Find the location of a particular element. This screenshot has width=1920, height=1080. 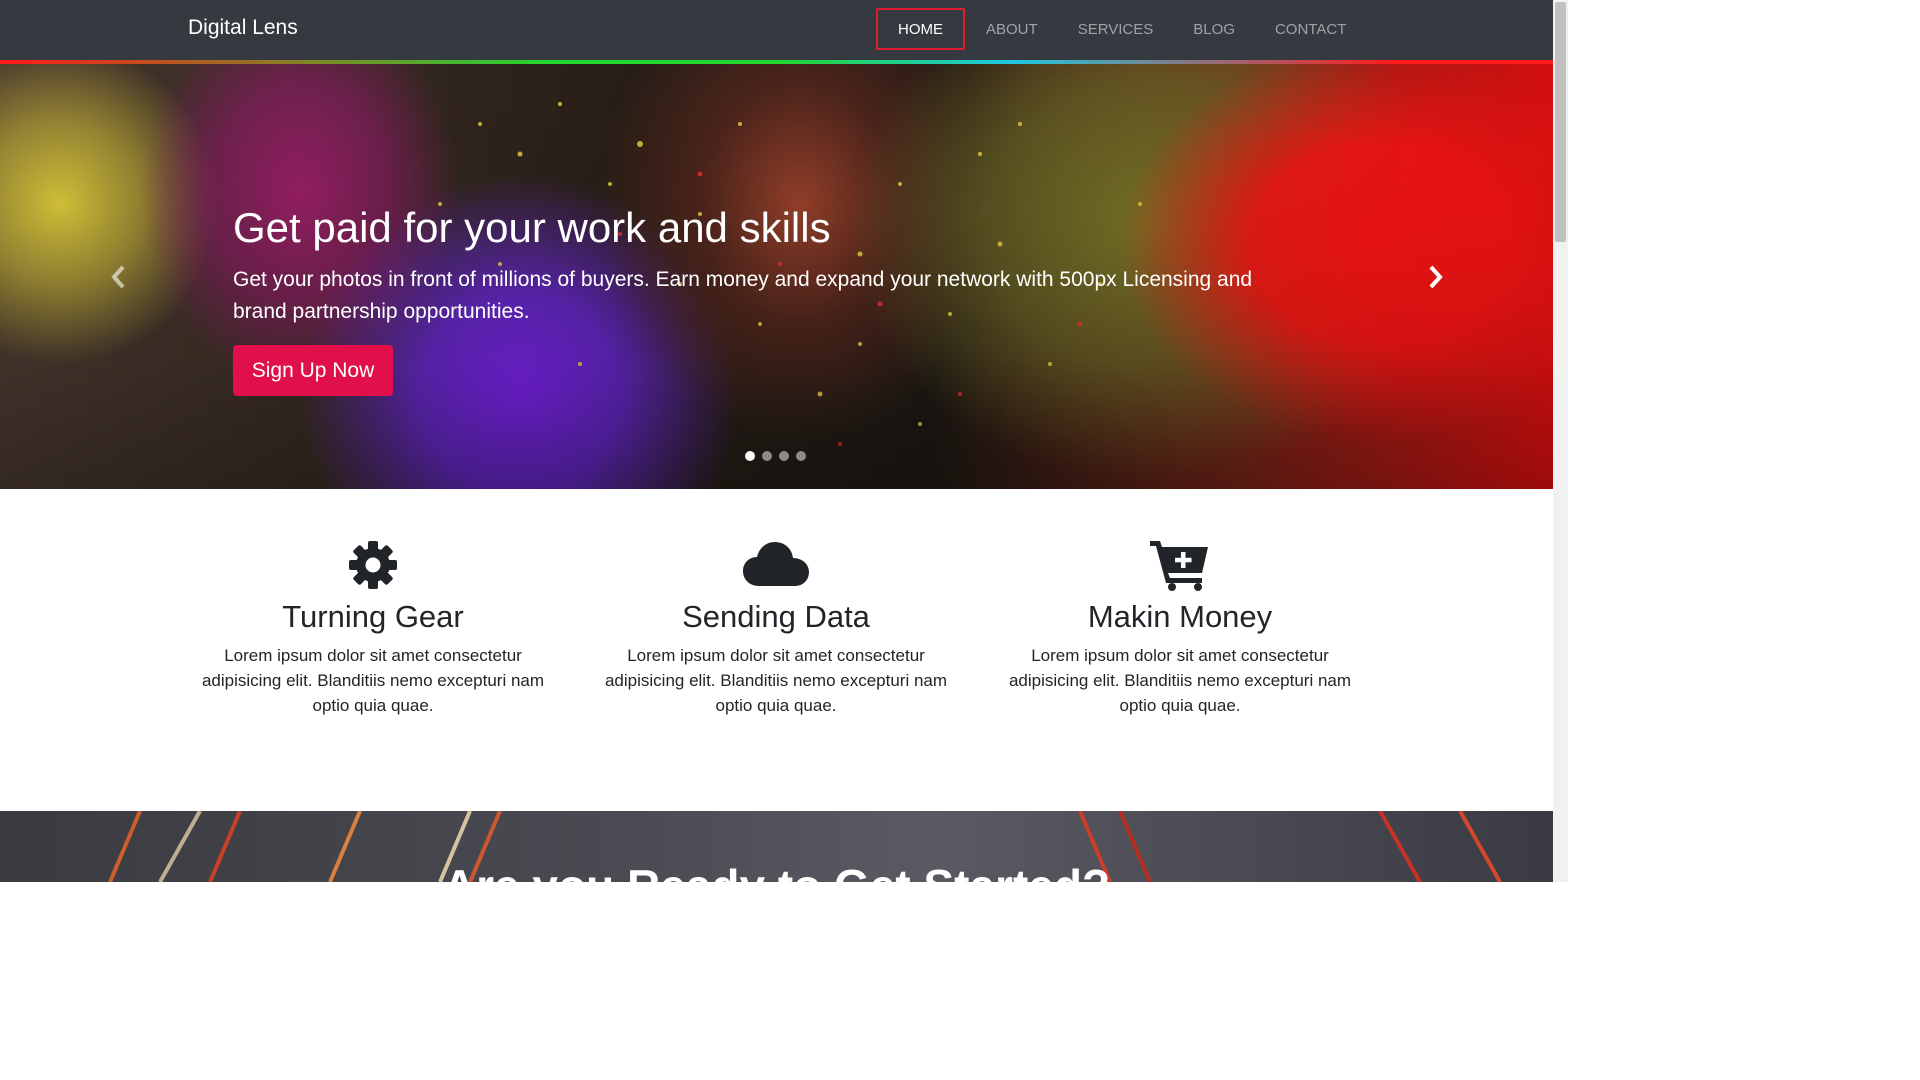

page-scrollbar-thumb is located at coordinates (1560, 122).